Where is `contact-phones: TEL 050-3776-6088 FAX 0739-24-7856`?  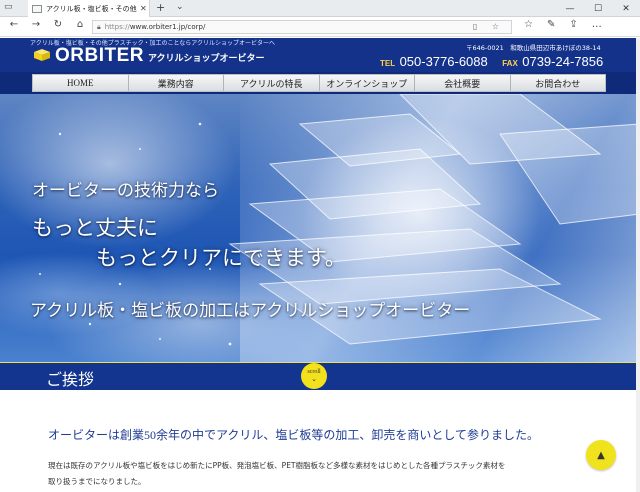
contact-phones: TEL 050-3776-6088 FAX 0739-24-7856 is located at coordinates (496, 62).